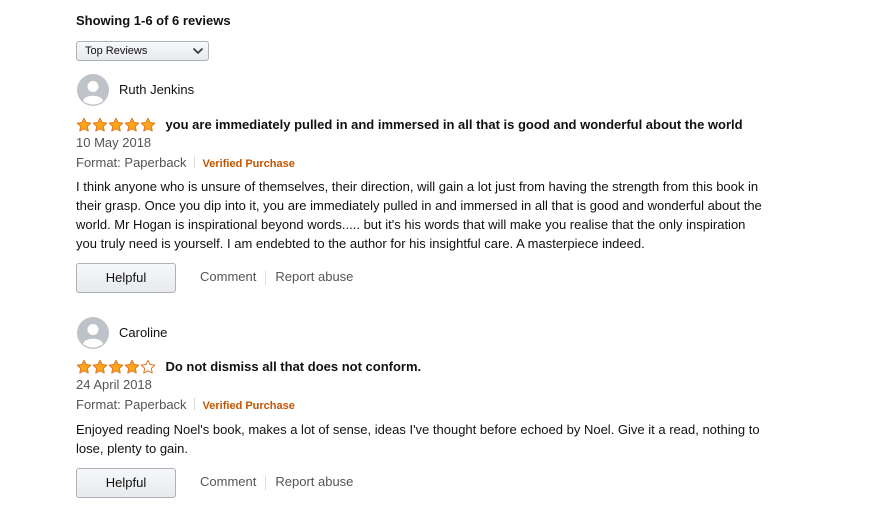 This screenshot has height=512, width=878. What do you see at coordinates (114, 384) in the screenshot?
I see `review-date: 24 April 2018` at bounding box center [114, 384].